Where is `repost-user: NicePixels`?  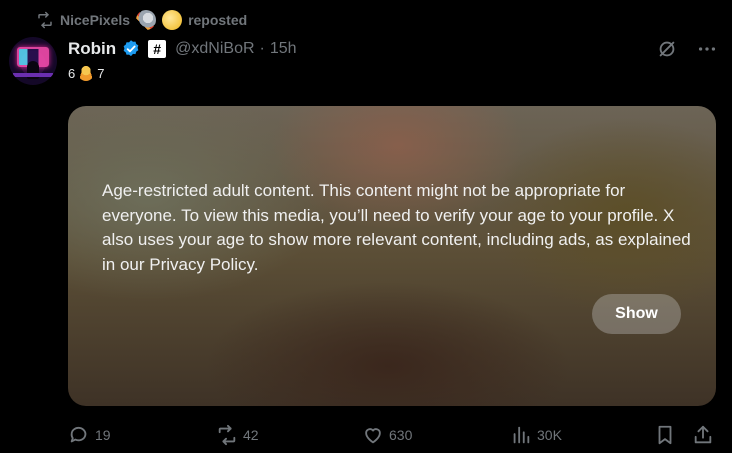 repost-user: NicePixels is located at coordinates (95, 20).